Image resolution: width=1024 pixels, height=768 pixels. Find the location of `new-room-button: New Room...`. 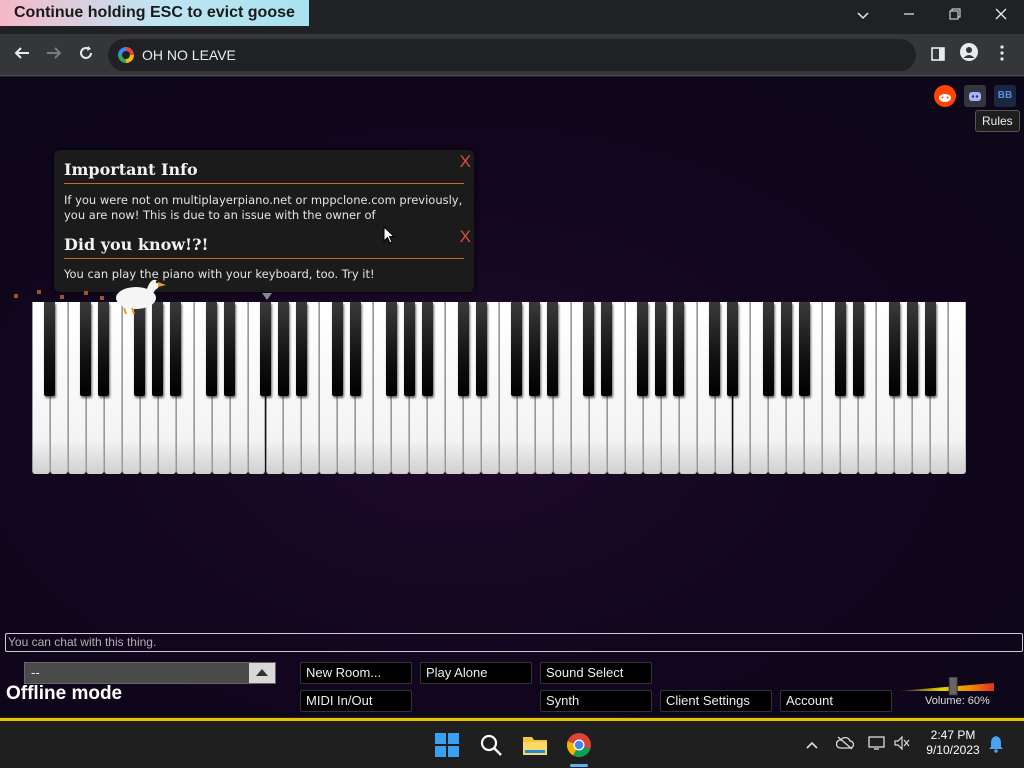

new-room-button: New Room... is located at coordinates (356, 673).